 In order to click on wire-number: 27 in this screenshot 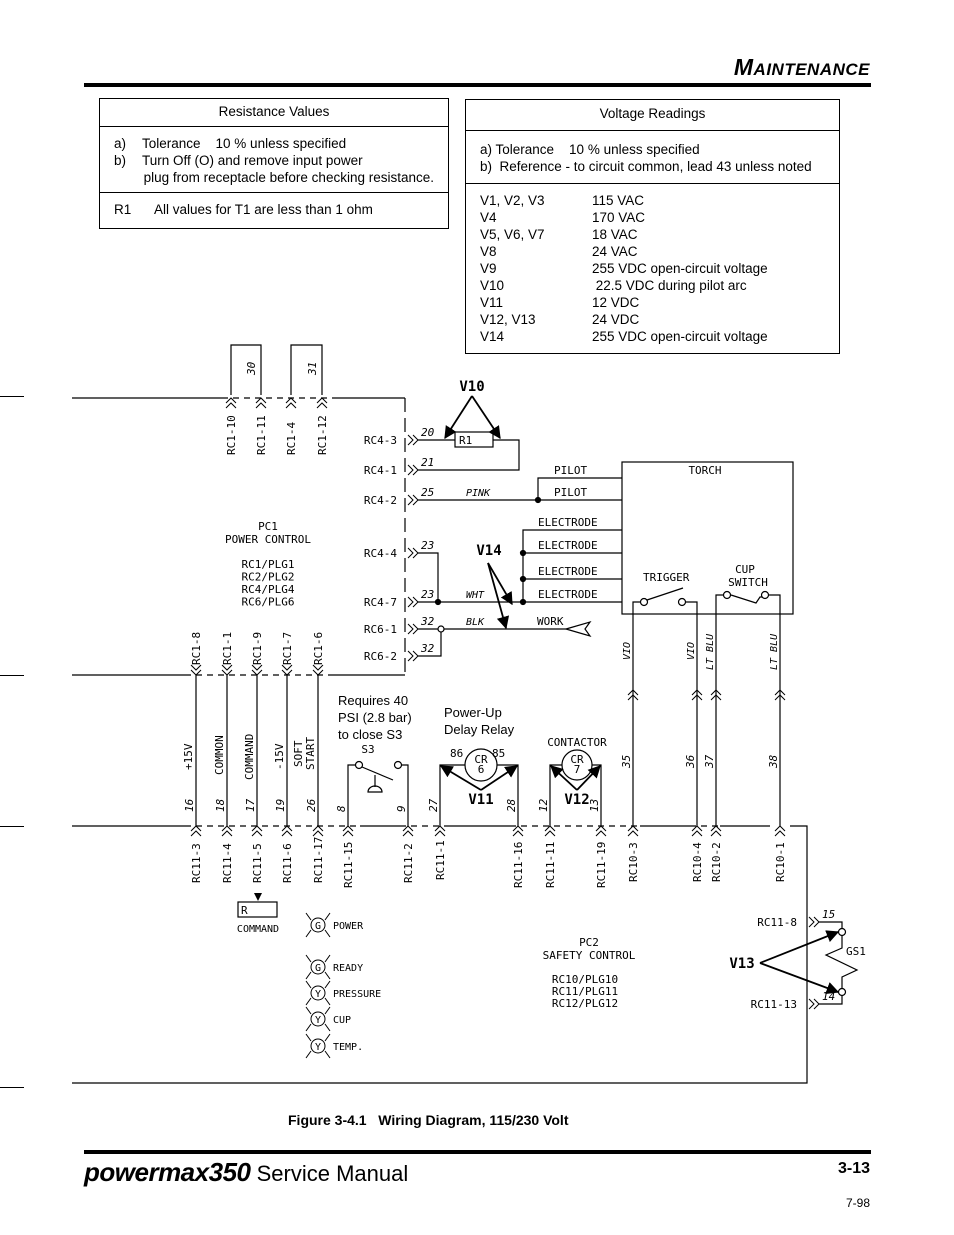, I will do `click(433, 805)`.